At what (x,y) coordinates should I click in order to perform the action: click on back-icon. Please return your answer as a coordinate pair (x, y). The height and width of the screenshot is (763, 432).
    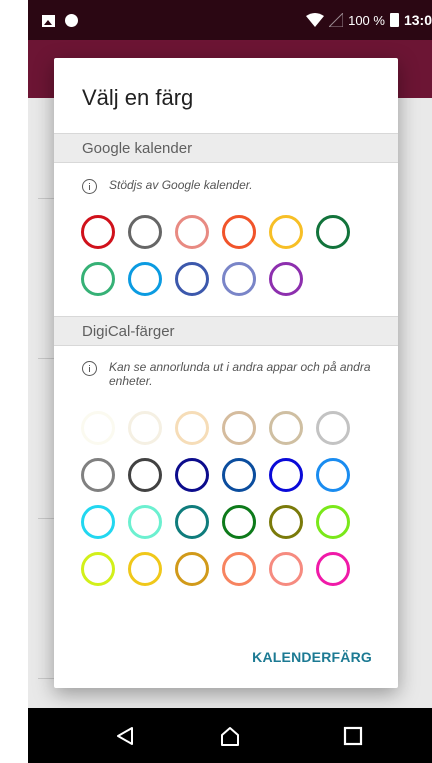
    Looking at the image, I should click on (125, 736).